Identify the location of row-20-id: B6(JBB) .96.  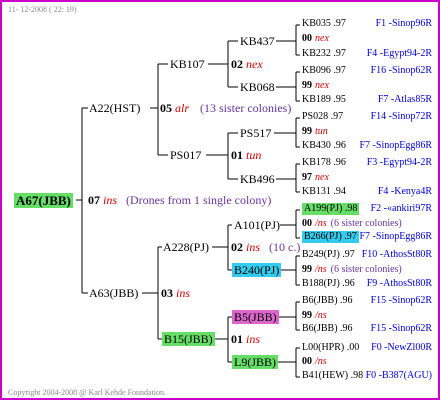
(327, 329).